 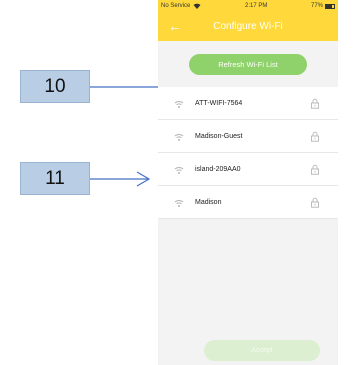 I want to click on callout-label-10: 10, so click(x=55, y=86).